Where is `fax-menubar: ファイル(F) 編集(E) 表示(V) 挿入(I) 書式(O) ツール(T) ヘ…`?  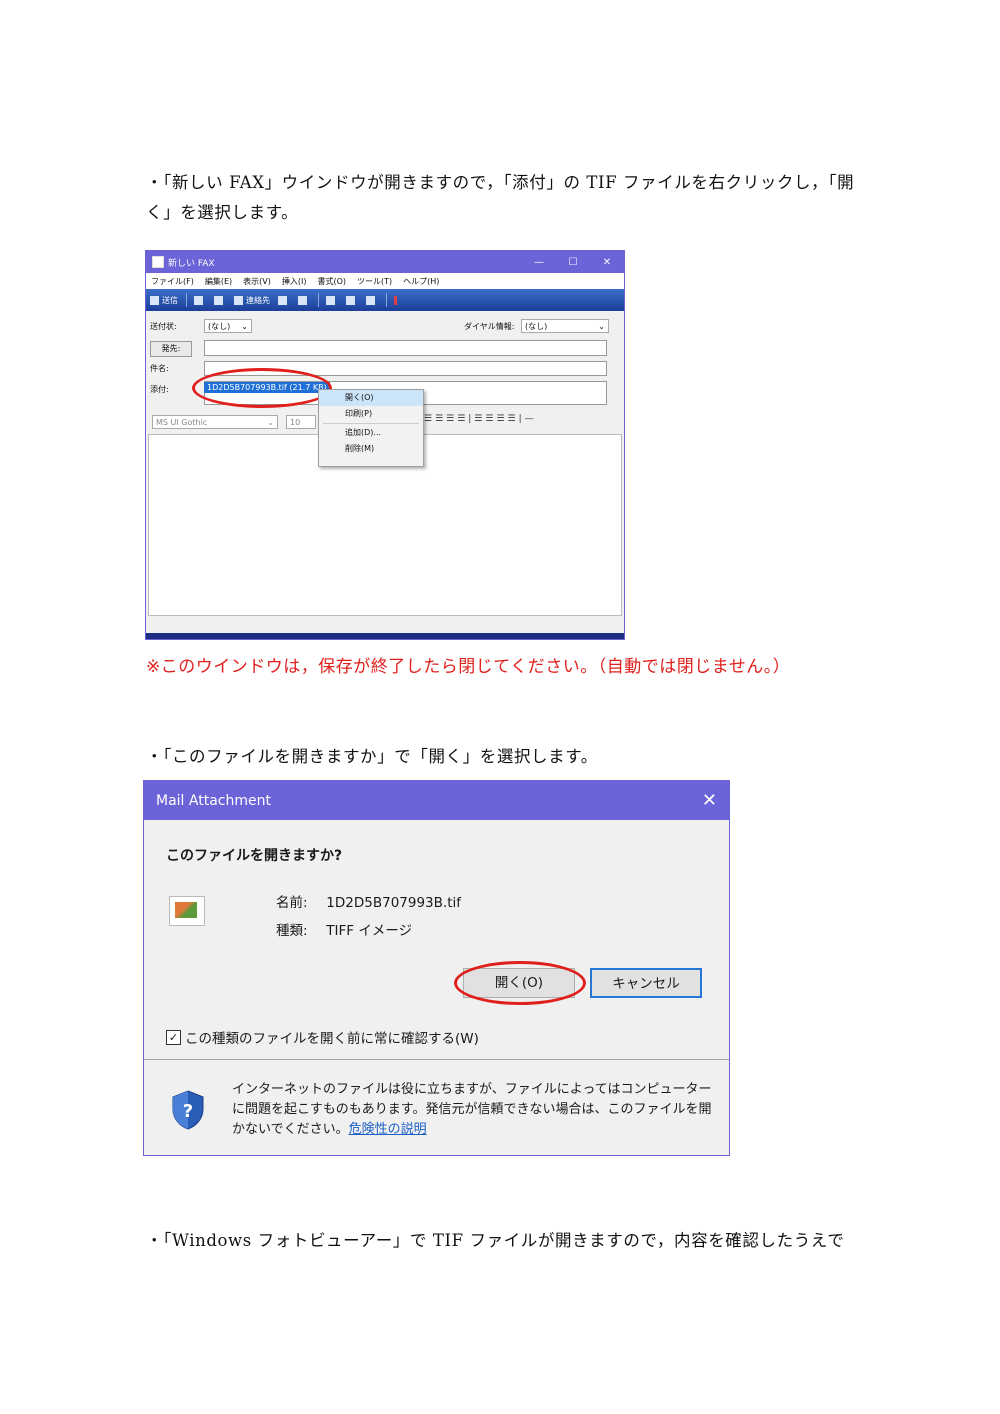
fax-menubar: ファイル(F) 編集(E) 表示(V) 挿入(I) 書式(O) ツール(T) ヘ… is located at coordinates (385, 281).